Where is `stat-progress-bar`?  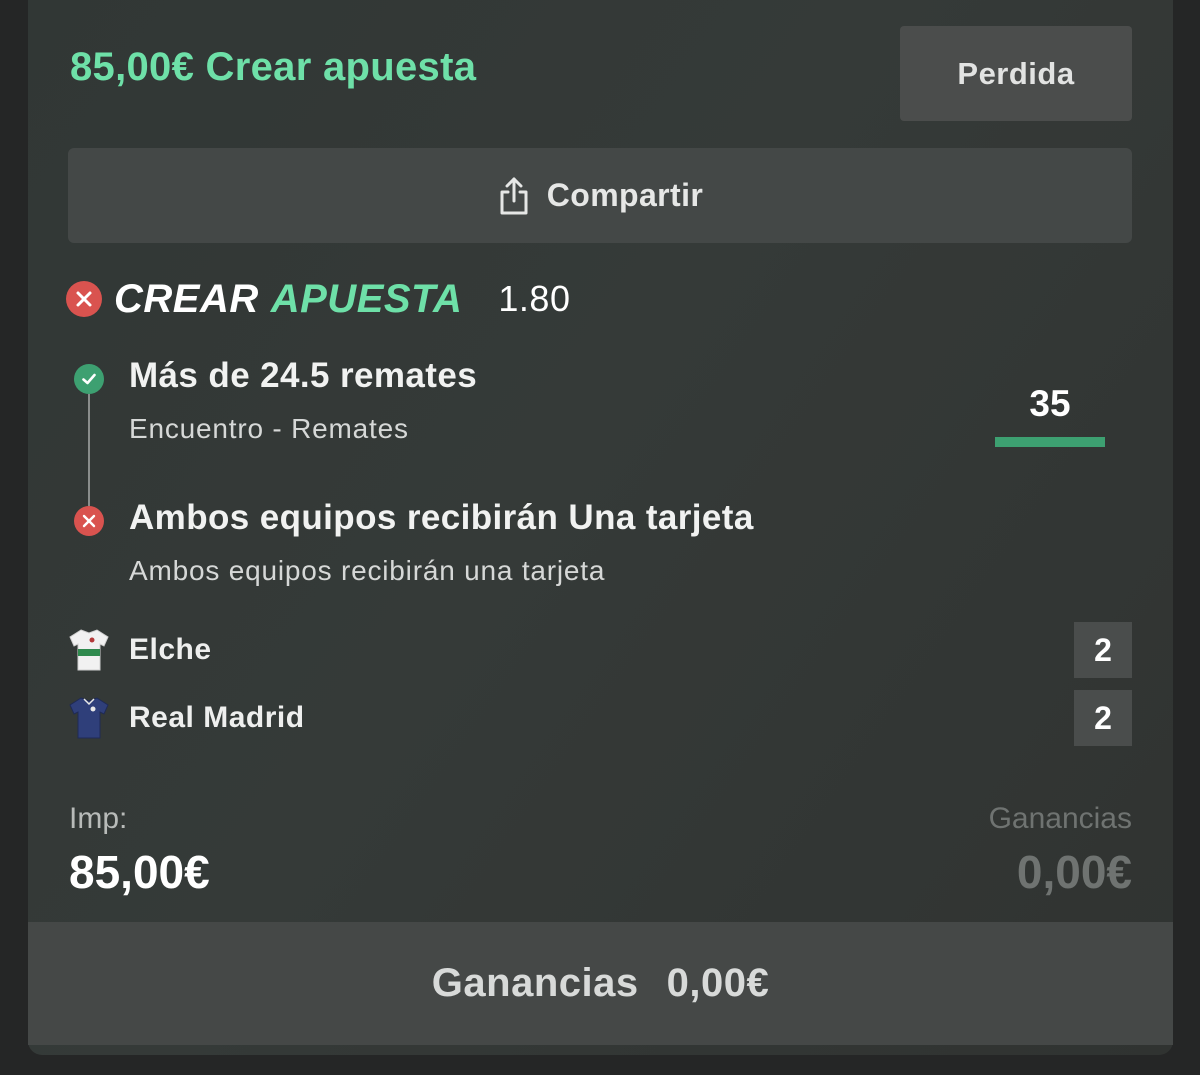 stat-progress-bar is located at coordinates (1050, 442).